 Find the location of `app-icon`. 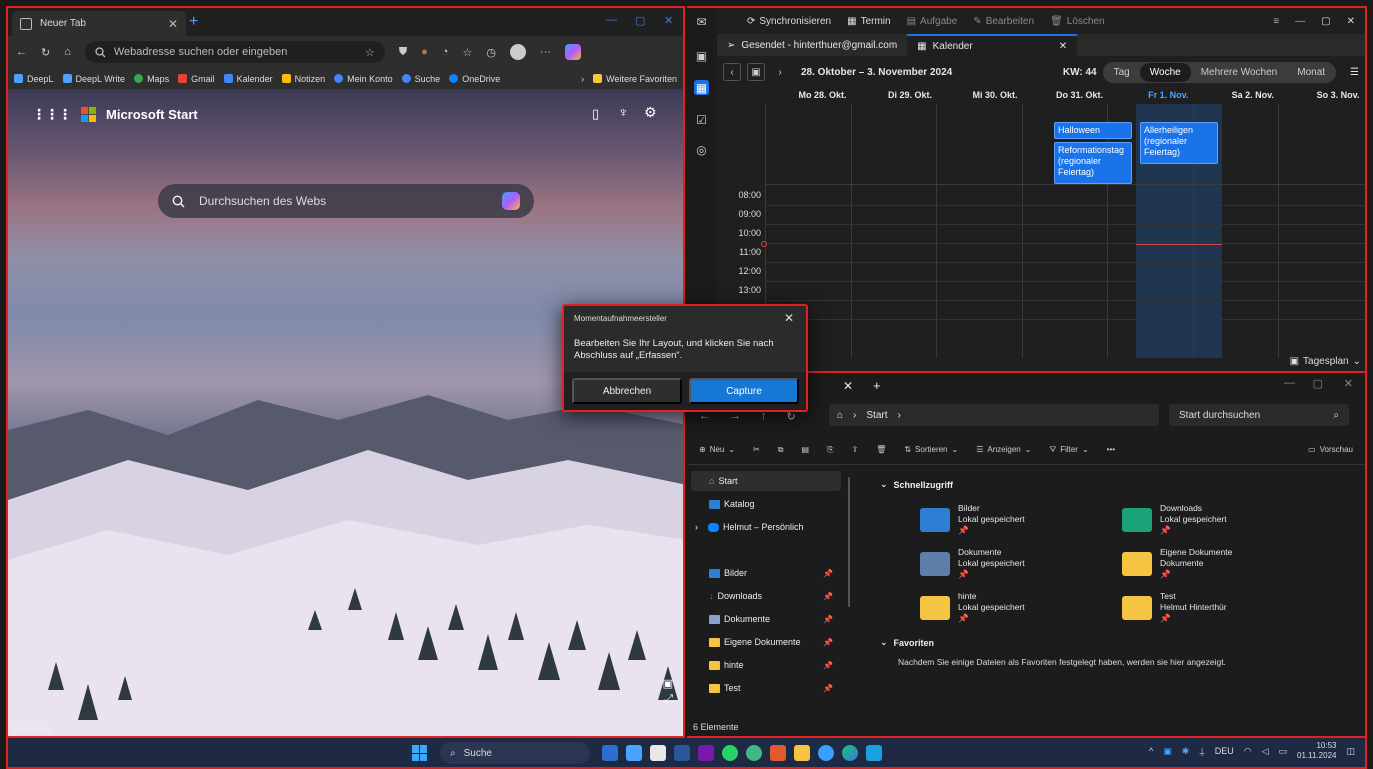

app-icon is located at coordinates (754, 753).